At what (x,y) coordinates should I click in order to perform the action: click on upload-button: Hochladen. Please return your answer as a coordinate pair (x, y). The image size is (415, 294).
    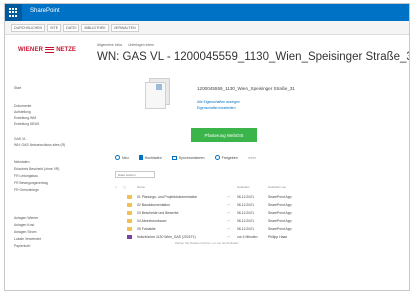
    Looking at the image, I should click on (150, 157).